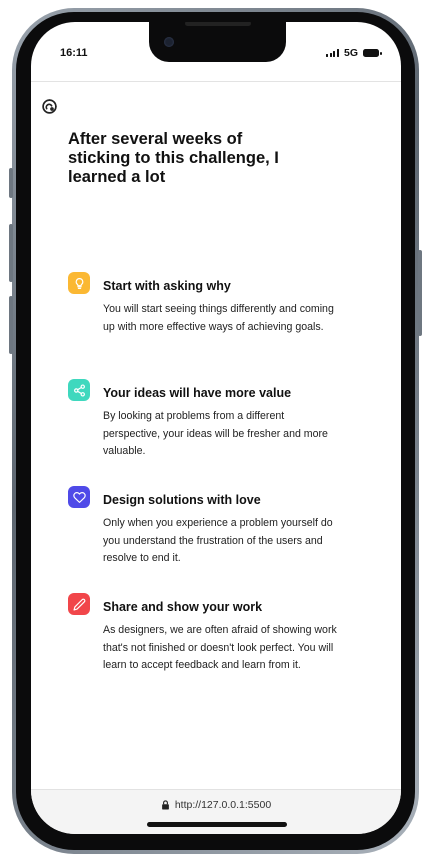 This screenshot has height=860, width=431. What do you see at coordinates (165, 805) in the screenshot?
I see `lock-icon` at bounding box center [165, 805].